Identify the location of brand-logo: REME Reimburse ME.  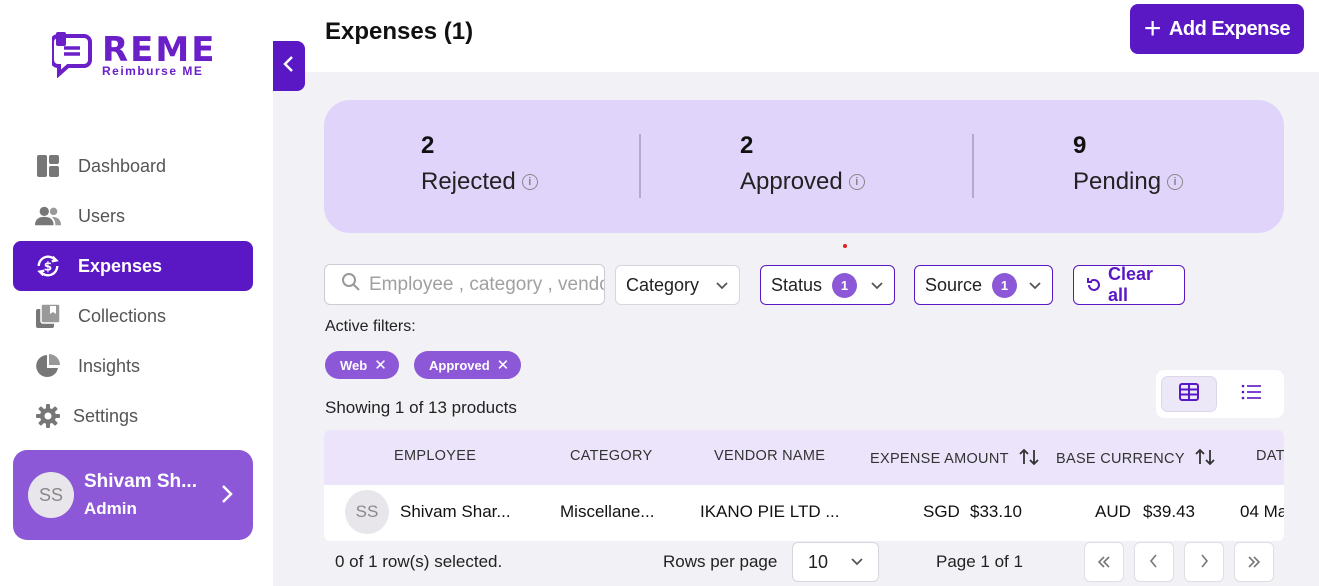
(137, 56).